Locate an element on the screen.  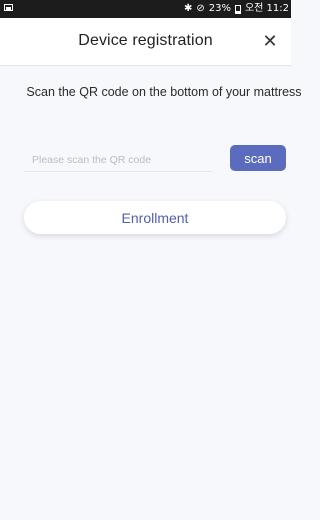
bluetooth-icon: ✱ is located at coordinates (188, 8).